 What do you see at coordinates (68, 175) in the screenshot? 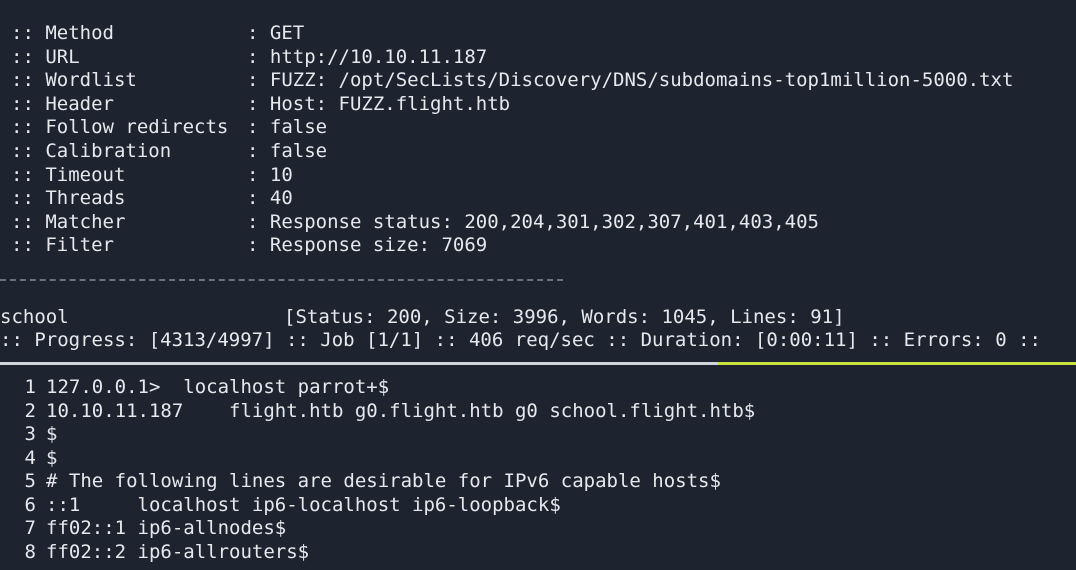
I see `option-key: :: Timeout` at bounding box center [68, 175].